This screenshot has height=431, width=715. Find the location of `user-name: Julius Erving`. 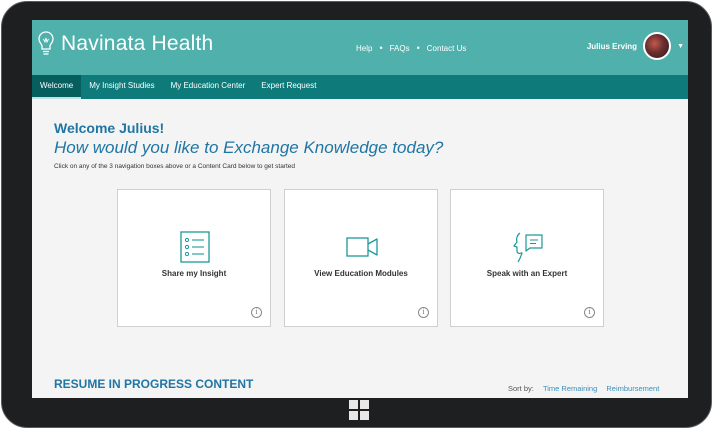

user-name: Julius Erving is located at coordinates (612, 46).